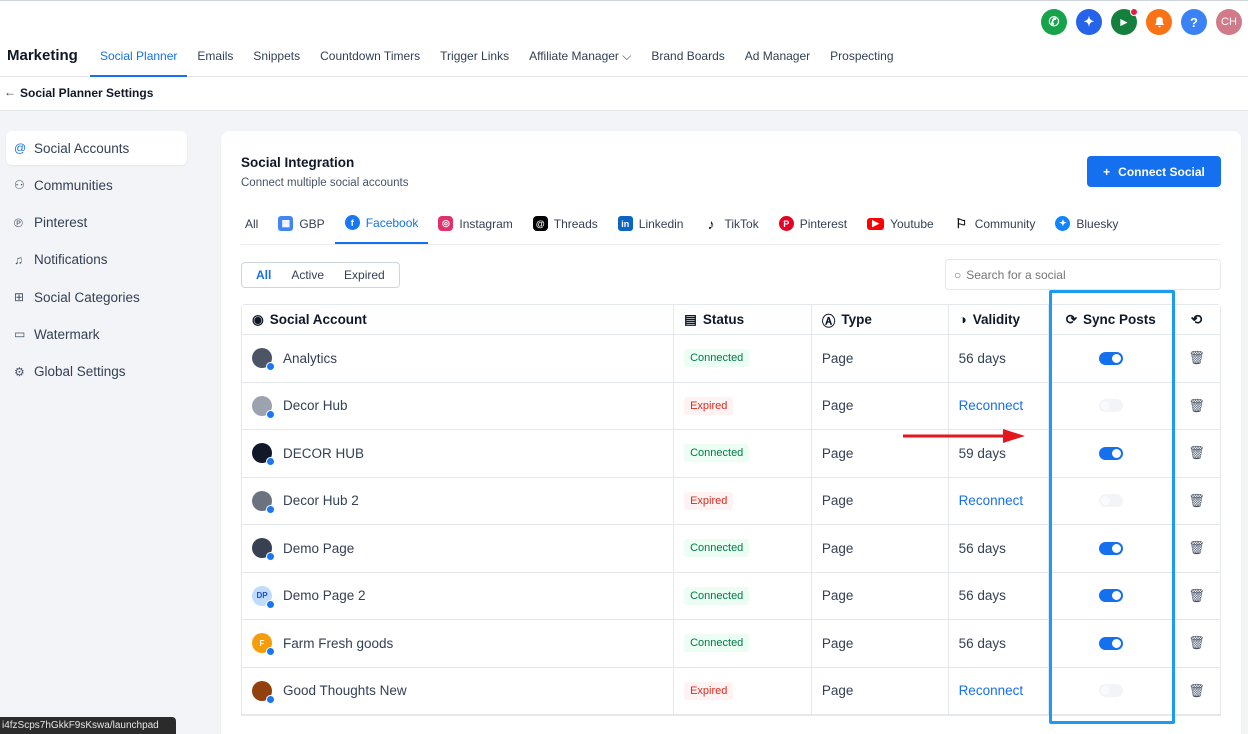 The image size is (1248, 734). Describe the element at coordinates (1081, 274) in the screenshot. I see `search-input` at that location.